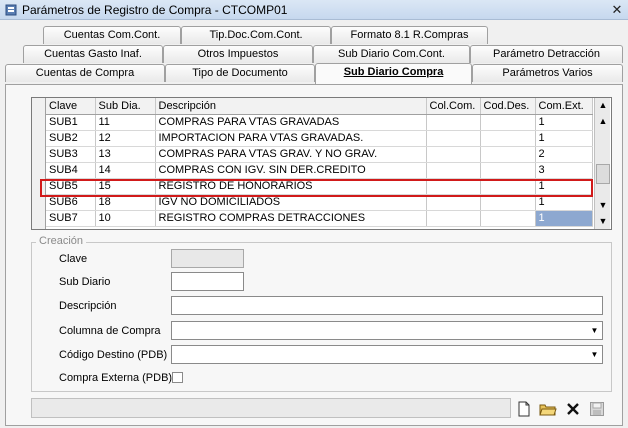 The width and height of the screenshot is (628, 428). I want to click on cell-descripcion: IGV NO DOMICILIADOS, so click(291, 202).